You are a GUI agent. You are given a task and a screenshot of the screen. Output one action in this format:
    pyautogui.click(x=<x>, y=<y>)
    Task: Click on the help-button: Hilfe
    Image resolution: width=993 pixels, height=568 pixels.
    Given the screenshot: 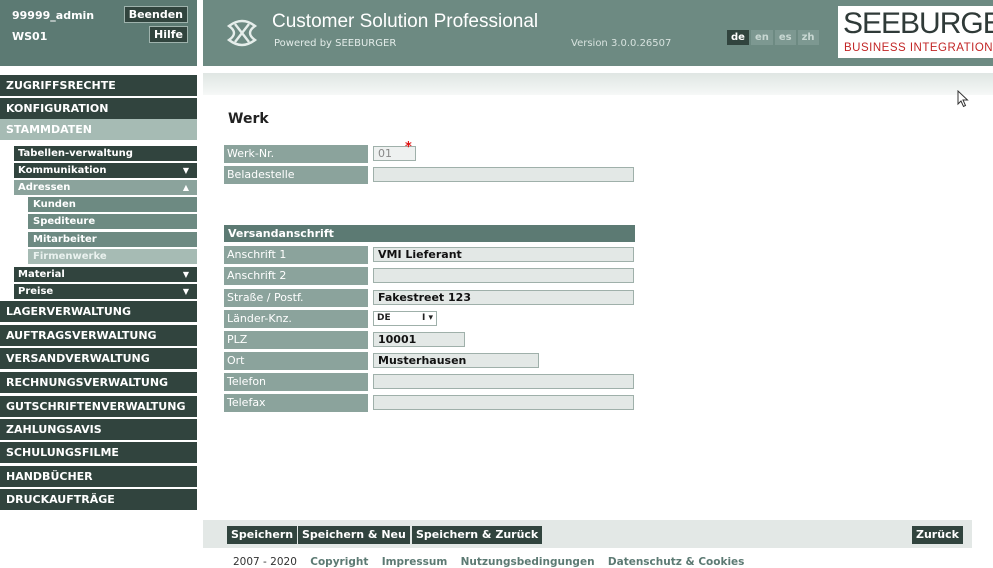 What is the action you would take?
    pyautogui.click(x=168, y=34)
    